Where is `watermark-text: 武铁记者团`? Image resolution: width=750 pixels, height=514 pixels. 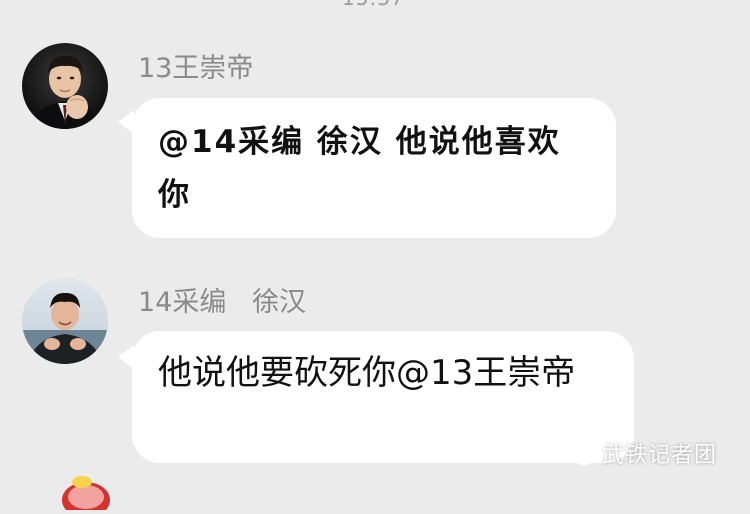 watermark-text: 武铁记者团 is located at coordinates (660, 455).